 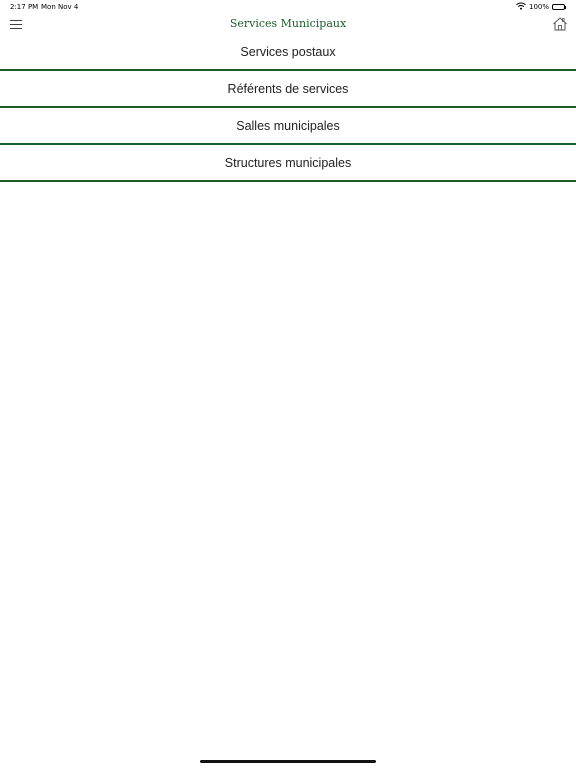 I want to click on status-bar: 2:17 PM Mon Nov 4 100%, so click(x=288, y=7).